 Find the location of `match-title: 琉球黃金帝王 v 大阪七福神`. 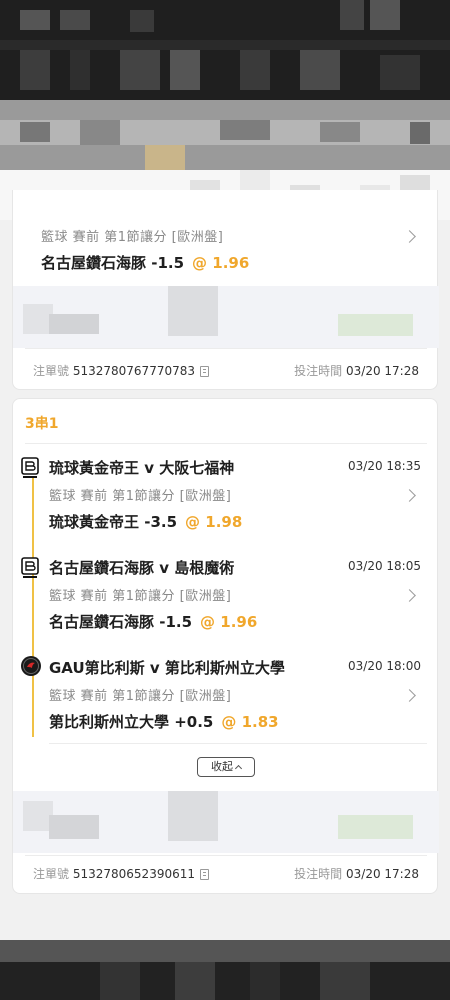

match-title: 琉球黃金帝王 v 大阪七福神 is located at coordinates (142, 468).